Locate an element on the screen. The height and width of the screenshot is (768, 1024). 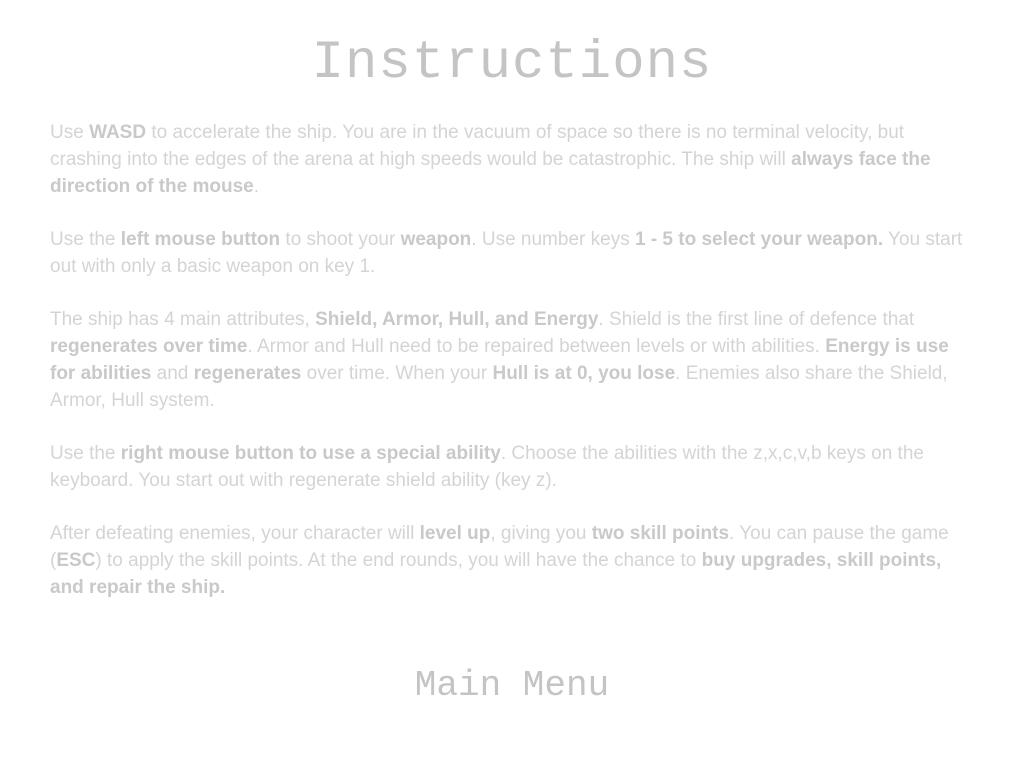
instruction-text: . is located at coordinates (256, 186).